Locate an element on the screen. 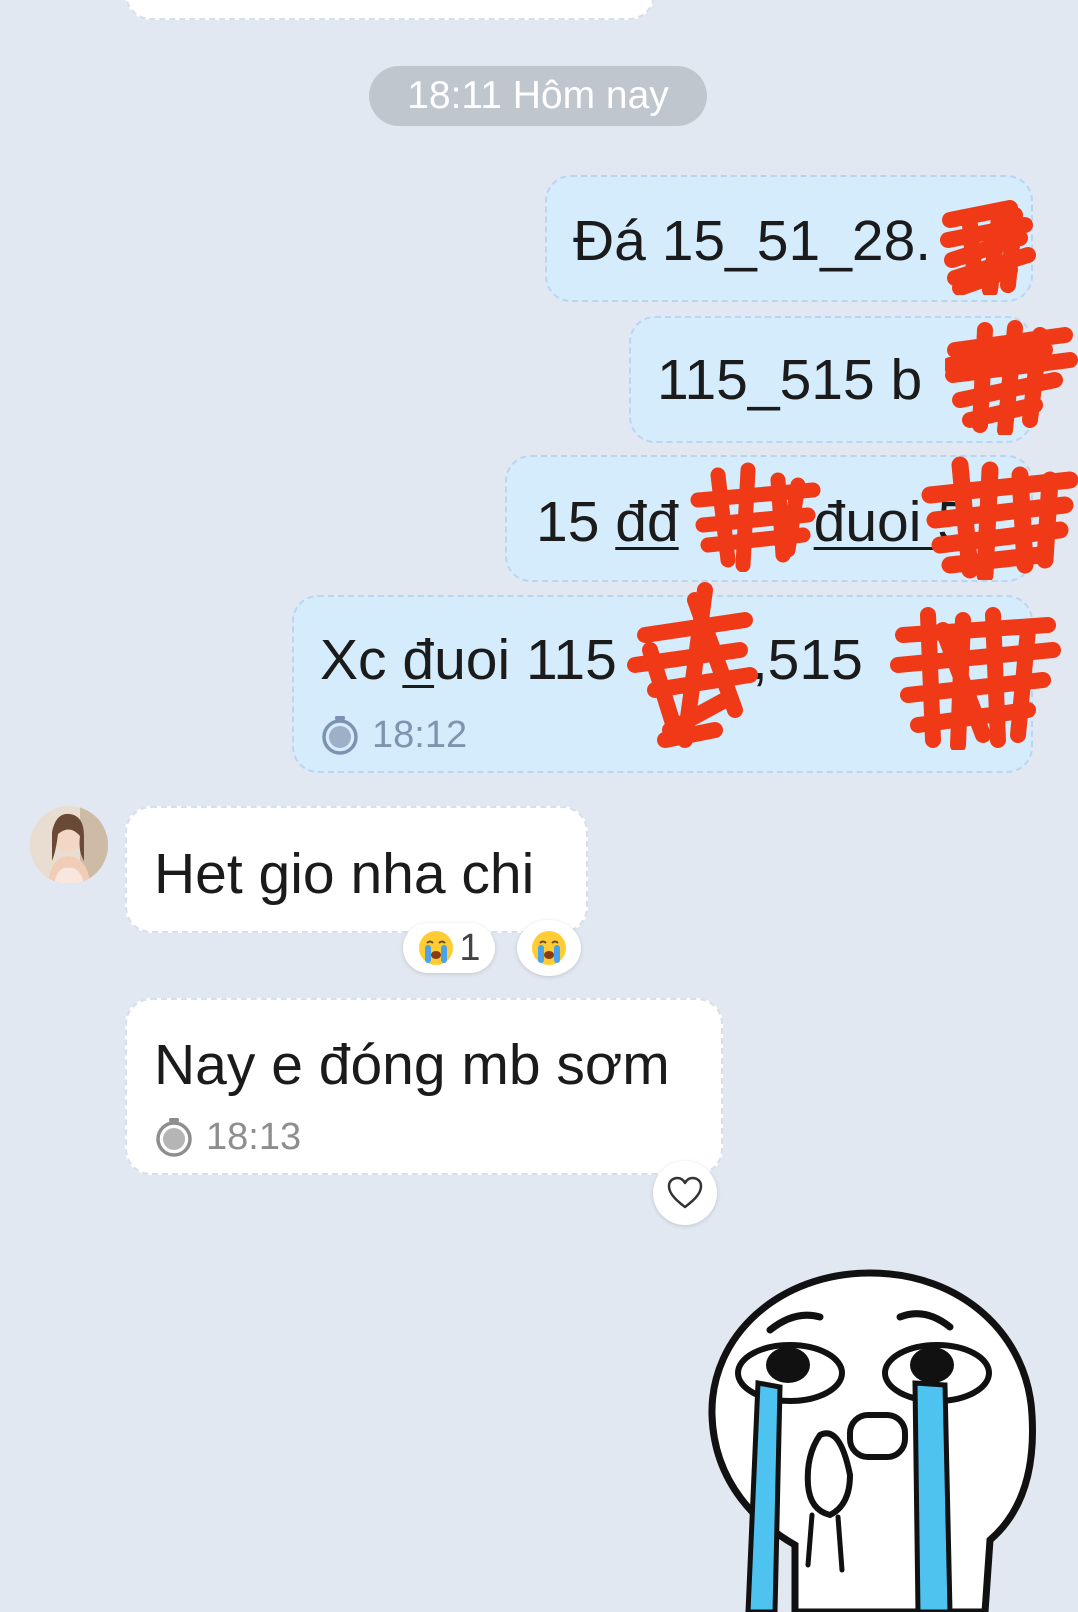  reaction-count: 1 is located at coordinates (470, 947).